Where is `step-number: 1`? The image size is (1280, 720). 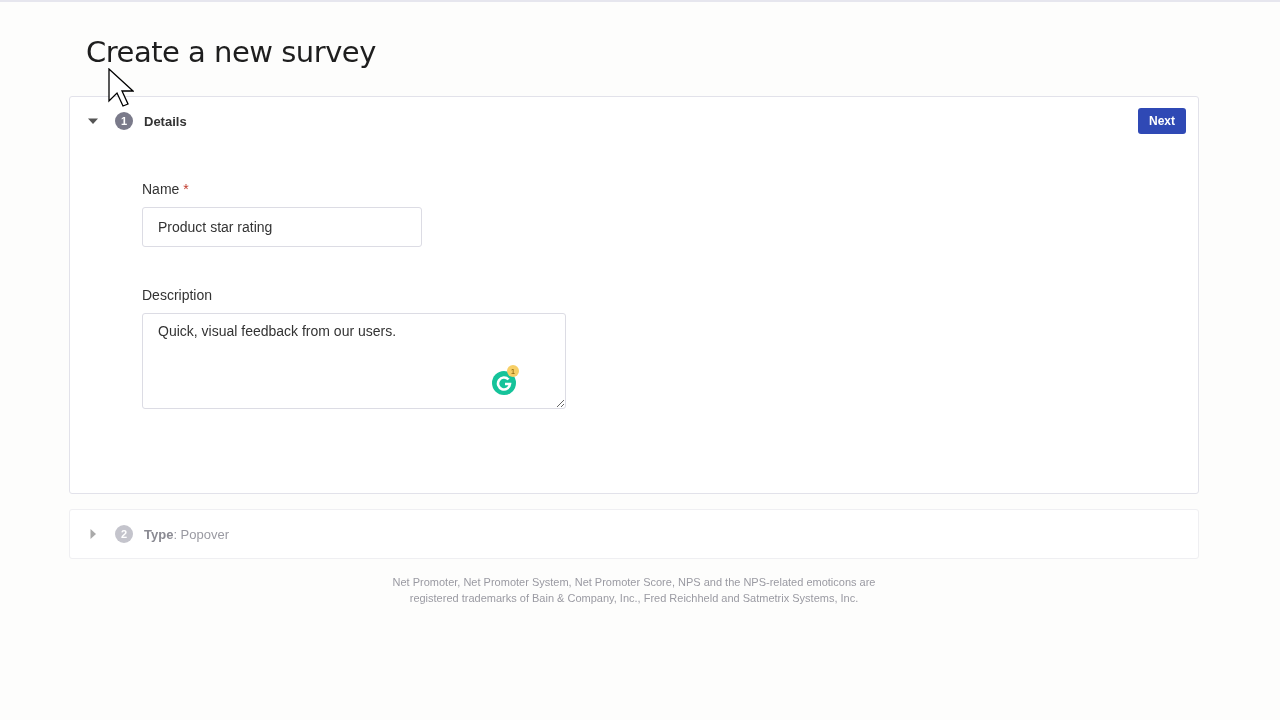 step-number: 1 is located at coordinates (124, 121).